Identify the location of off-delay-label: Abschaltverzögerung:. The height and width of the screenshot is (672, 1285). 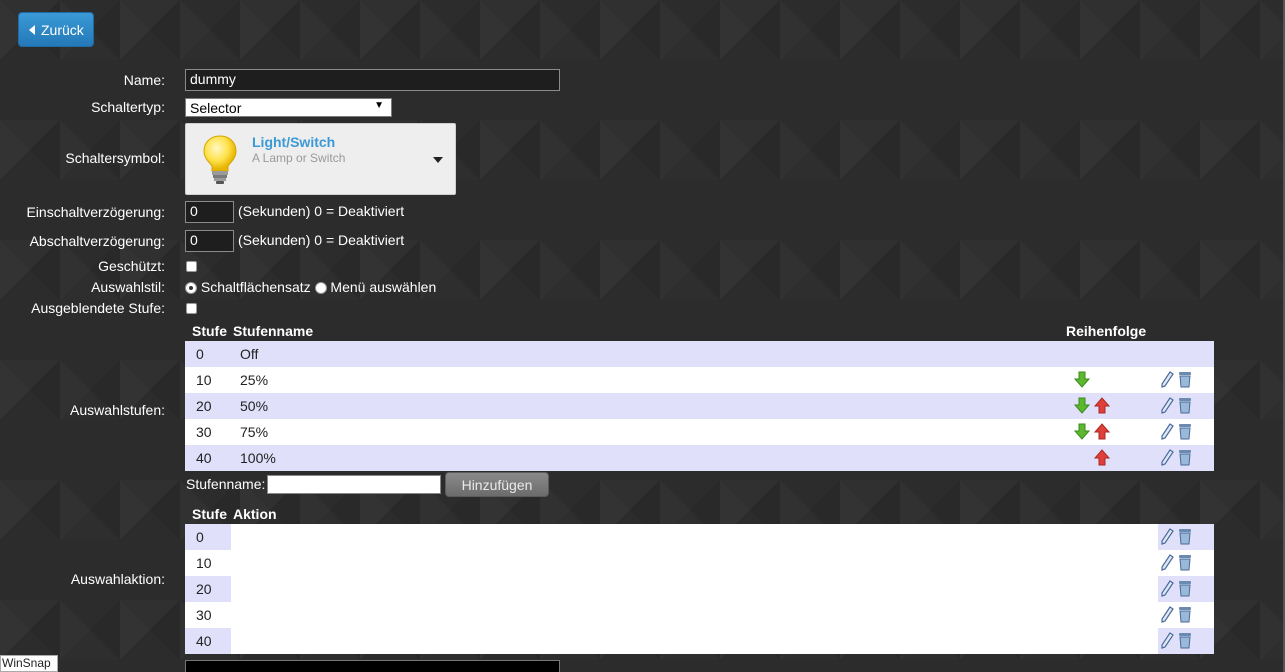
(97, 241).